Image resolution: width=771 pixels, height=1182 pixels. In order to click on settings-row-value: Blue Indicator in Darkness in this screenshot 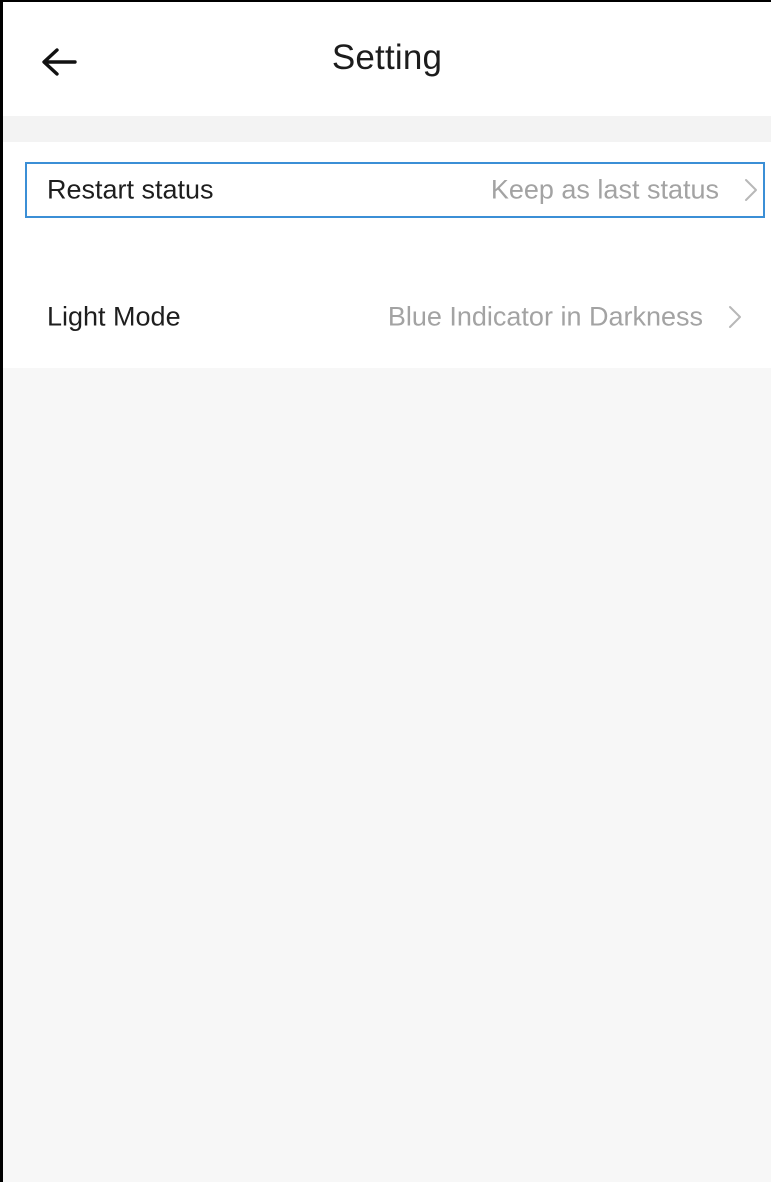, I will do `click(545, 316)`.